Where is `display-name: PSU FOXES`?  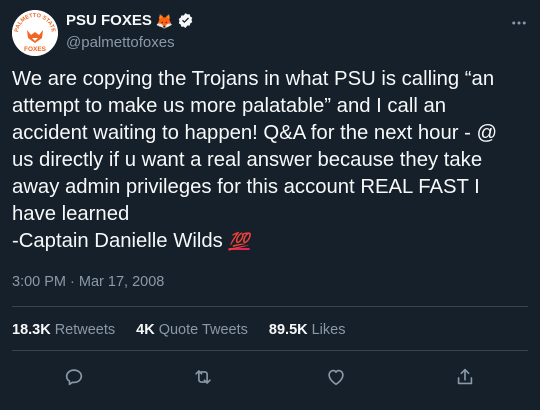
display-name: PSU FOXES is located at coordinates (109, 20).